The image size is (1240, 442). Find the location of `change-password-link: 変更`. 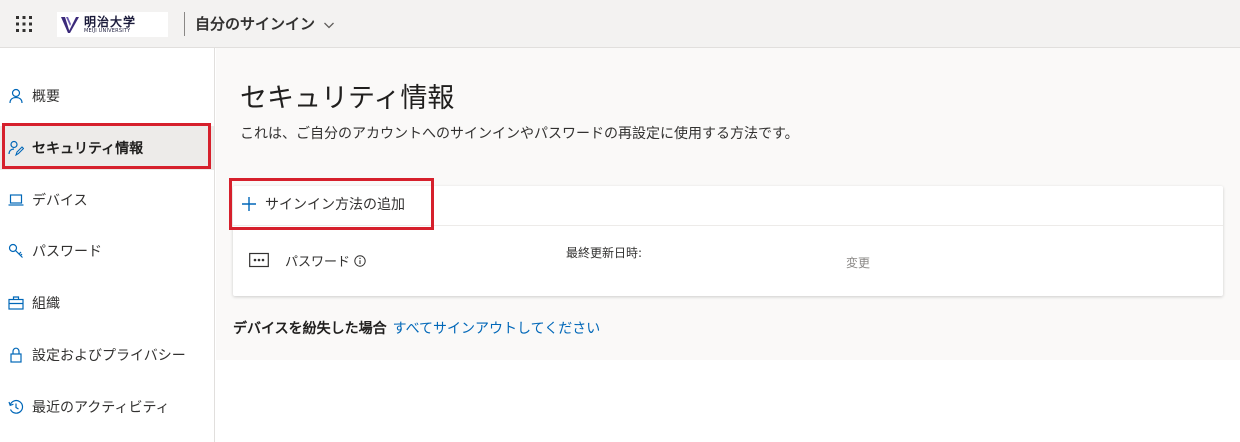

change-password-link: 変更 is located at coordinates (858, 262).